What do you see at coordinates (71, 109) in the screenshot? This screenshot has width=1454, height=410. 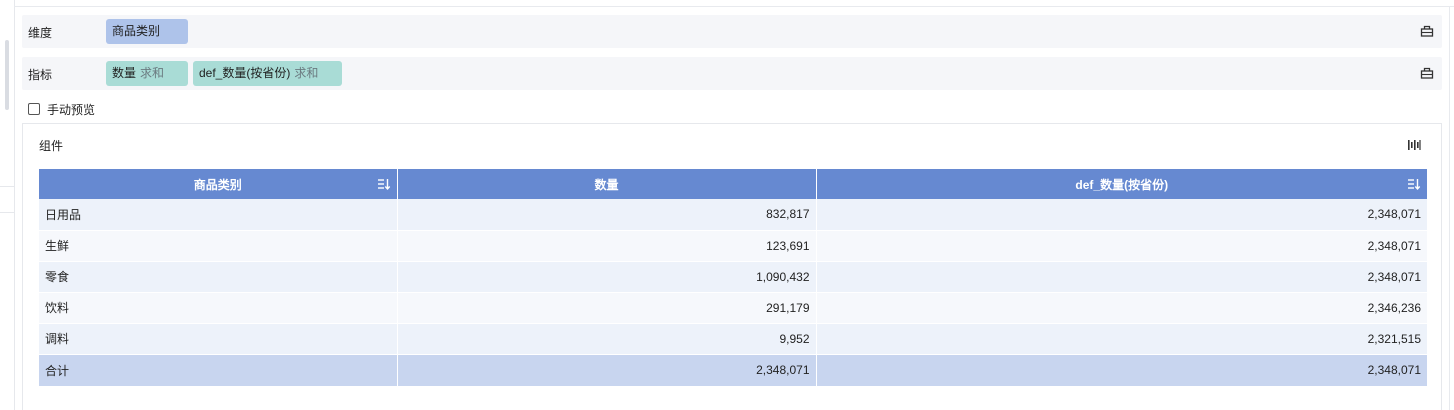 I see `manual-preview-label: 手动预览` at bounding box center [71, 109].